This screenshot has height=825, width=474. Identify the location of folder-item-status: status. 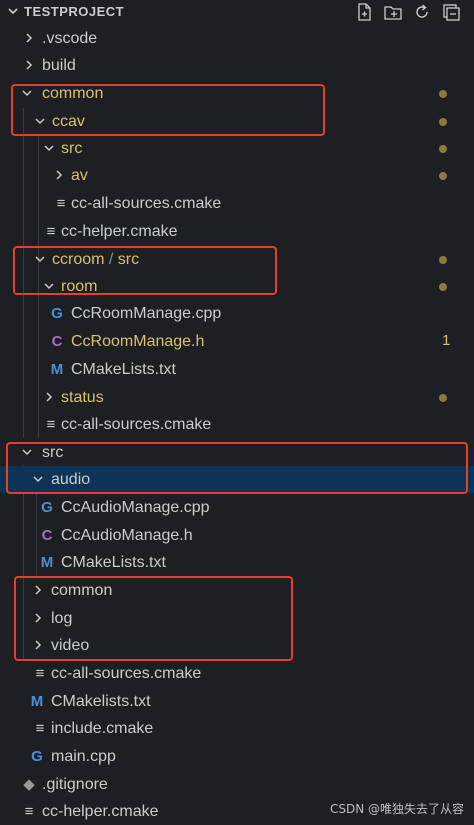
(237, 397).